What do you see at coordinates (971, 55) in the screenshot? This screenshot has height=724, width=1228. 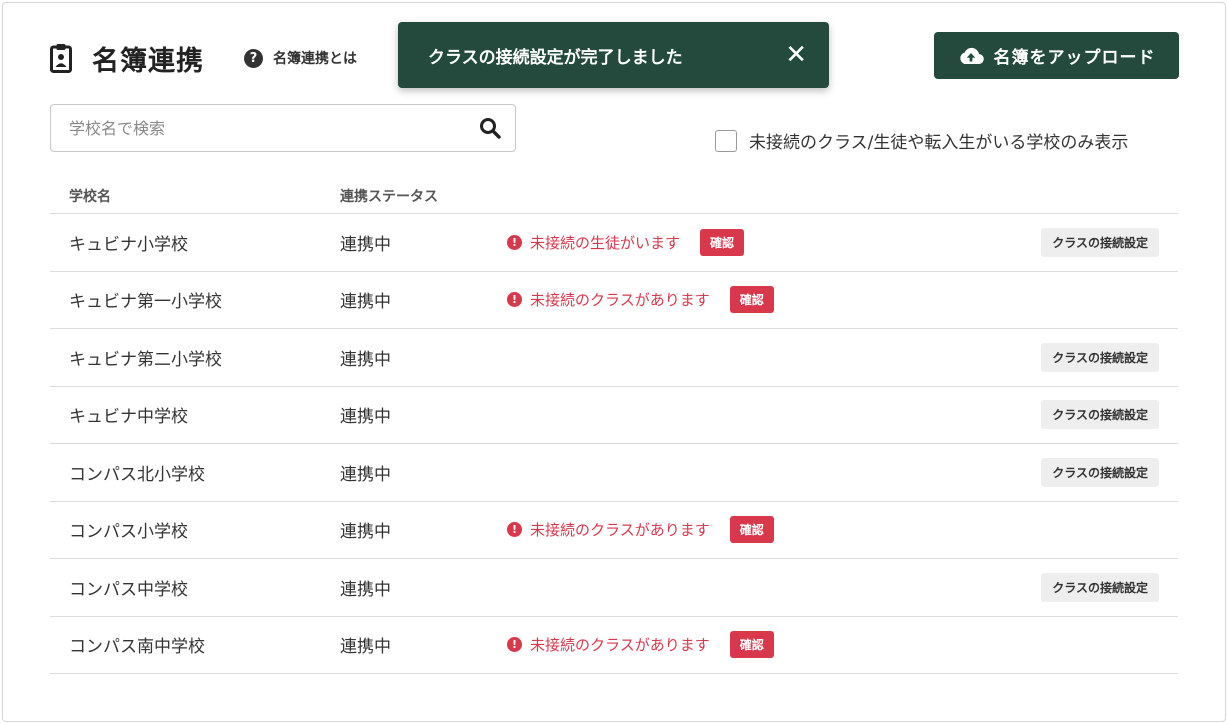 I see `cloud-upload-icon` at bounding box center [971, 55].